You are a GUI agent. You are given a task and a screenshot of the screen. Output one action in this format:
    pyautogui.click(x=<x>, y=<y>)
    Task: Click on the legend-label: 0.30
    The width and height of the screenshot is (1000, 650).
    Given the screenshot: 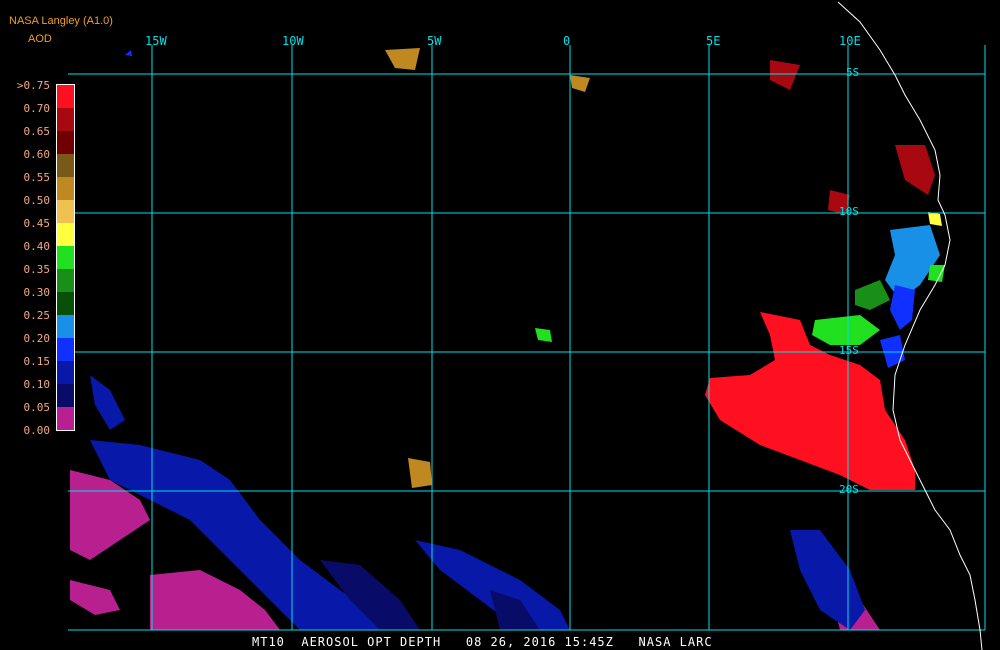 What is the action you would take?
    pyautogui.click(x=37, y=292)
    